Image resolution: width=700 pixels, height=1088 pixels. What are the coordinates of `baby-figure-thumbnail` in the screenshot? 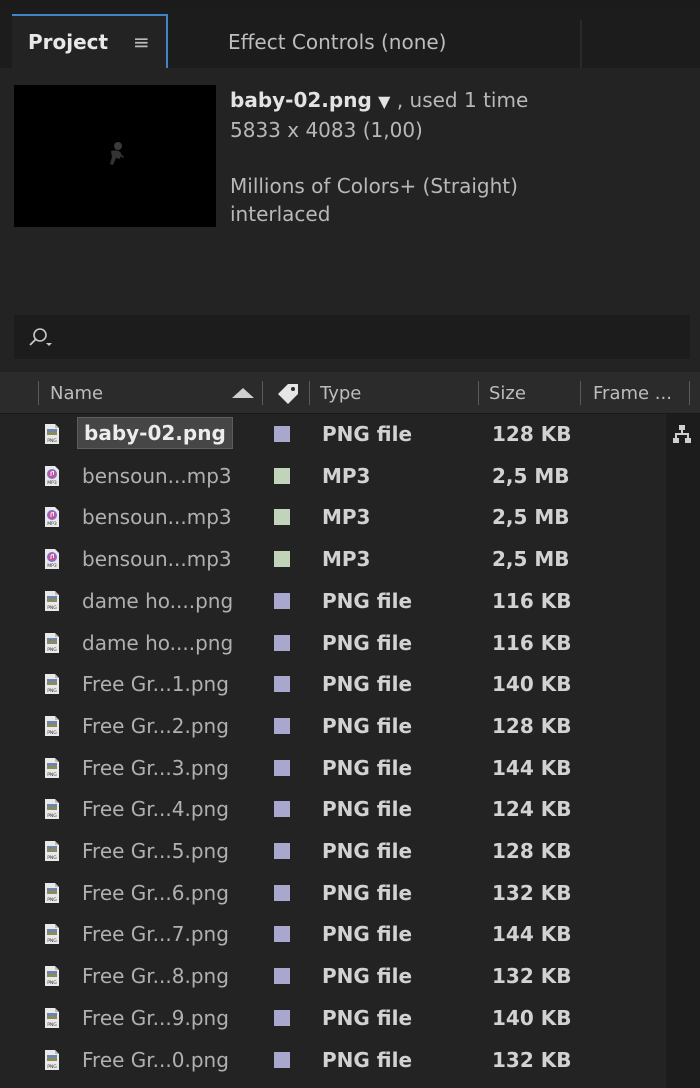 It's located at (117, 153).